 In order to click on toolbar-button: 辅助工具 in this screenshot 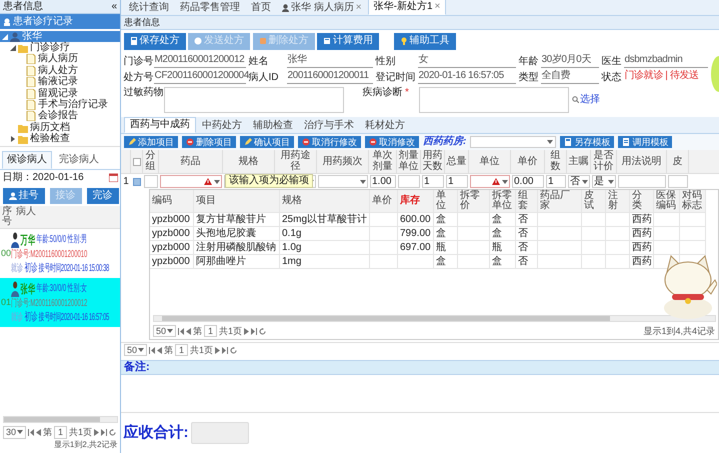, I will do `click(425, 41)`.